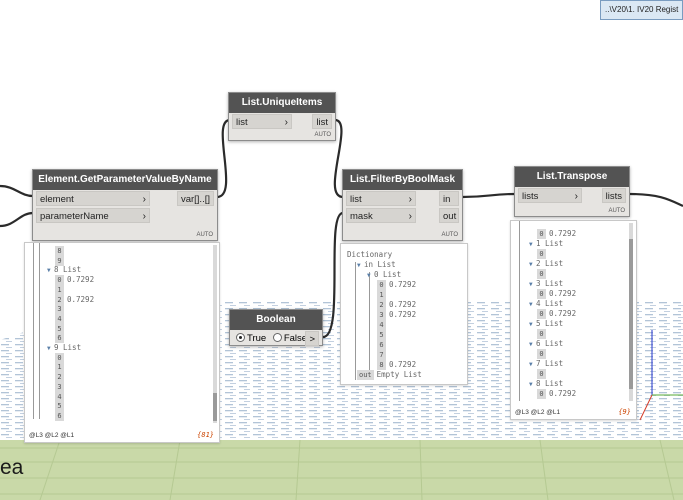  I want to click on radio-false: False, so click(289, 338).